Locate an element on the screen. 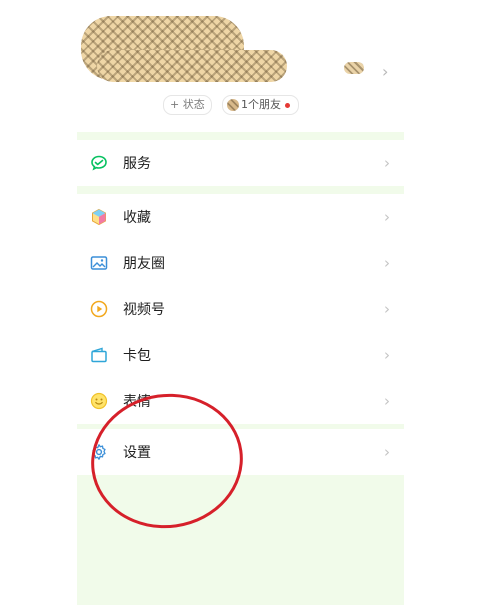 The width and height of the screenshot is (480, 605). cube-icon is located at coordinates (99, 217).